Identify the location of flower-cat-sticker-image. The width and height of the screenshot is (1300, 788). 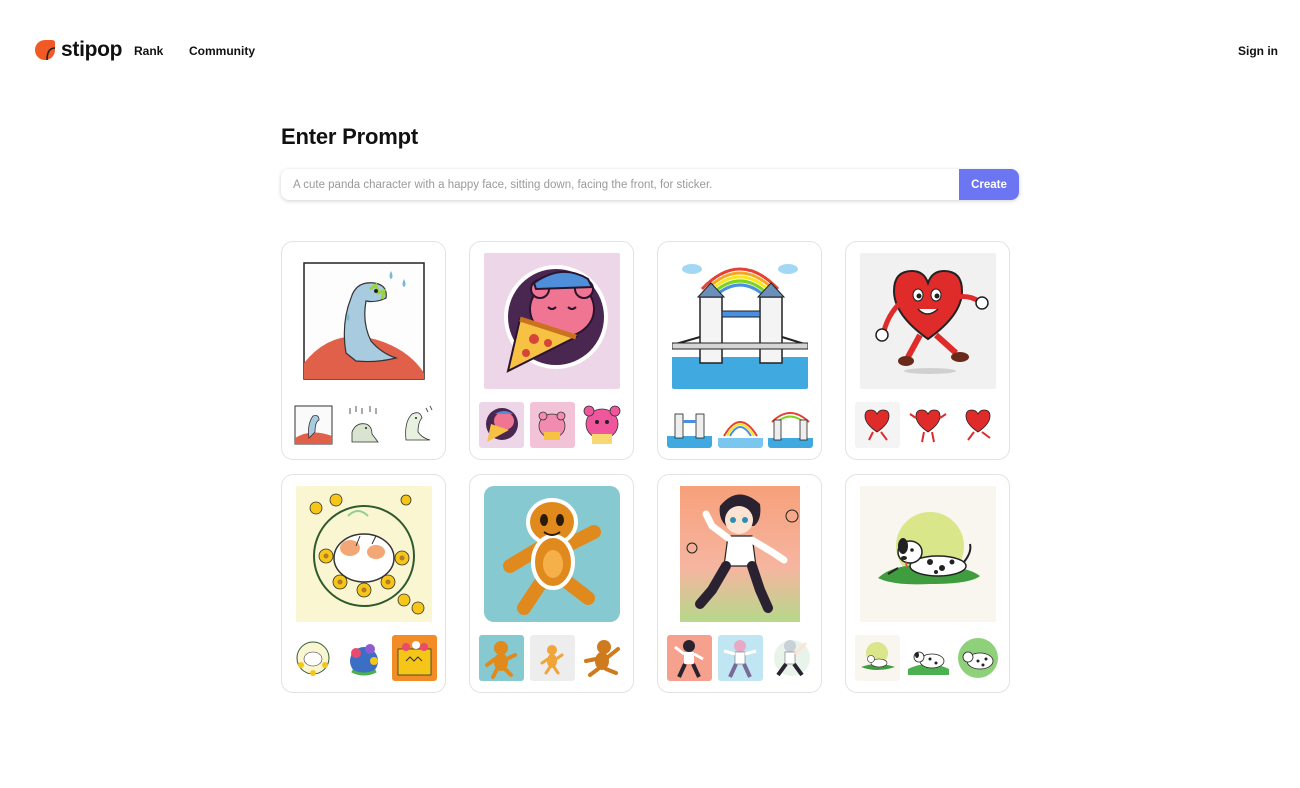
(364, 554).